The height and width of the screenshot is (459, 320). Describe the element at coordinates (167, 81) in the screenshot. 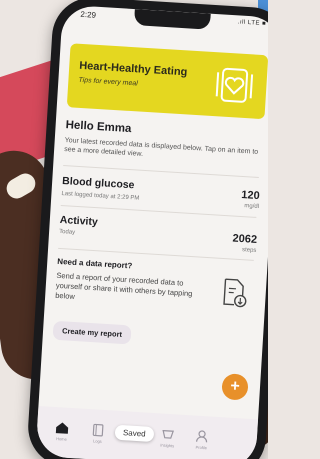

I see `heart-healthy-eating-card: Heart-Healthy Eating Tips for every meal` at that location.